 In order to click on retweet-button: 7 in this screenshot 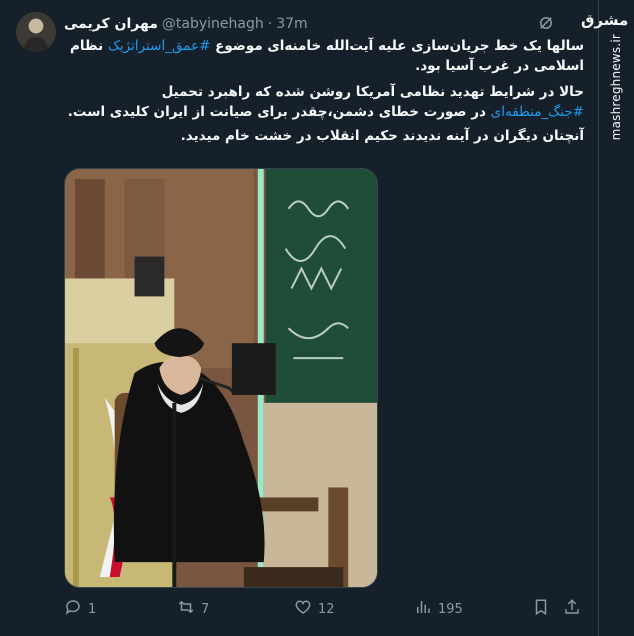, I will do `click(193, 609)`.